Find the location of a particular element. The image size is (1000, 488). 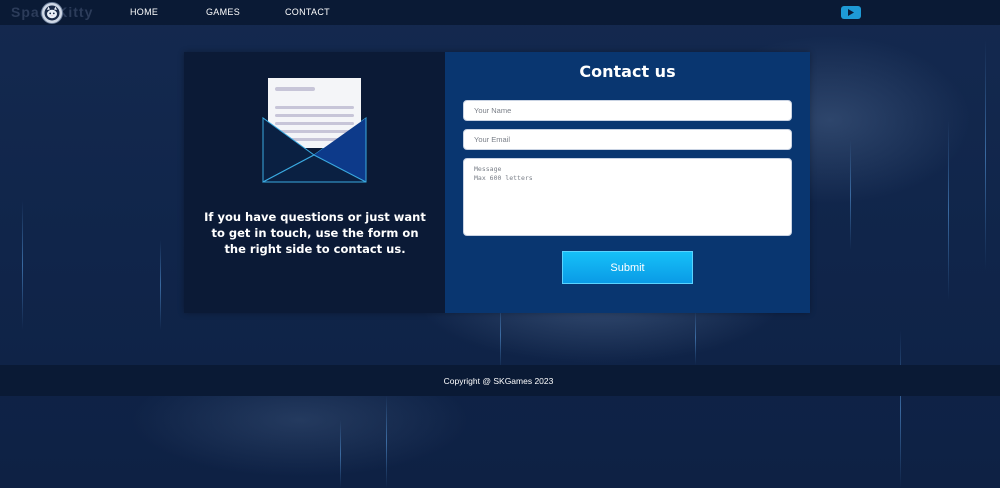

page-footer: Copyright @ SKGames 2023 is located at coordinates (500, 380).